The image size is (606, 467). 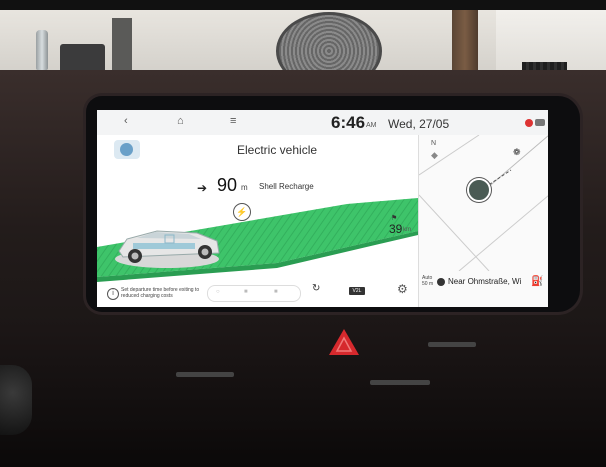 What do you see at coordinates (42, 50) in the screenshot?
I see `water-bottle` at bounding box center [42, 50].